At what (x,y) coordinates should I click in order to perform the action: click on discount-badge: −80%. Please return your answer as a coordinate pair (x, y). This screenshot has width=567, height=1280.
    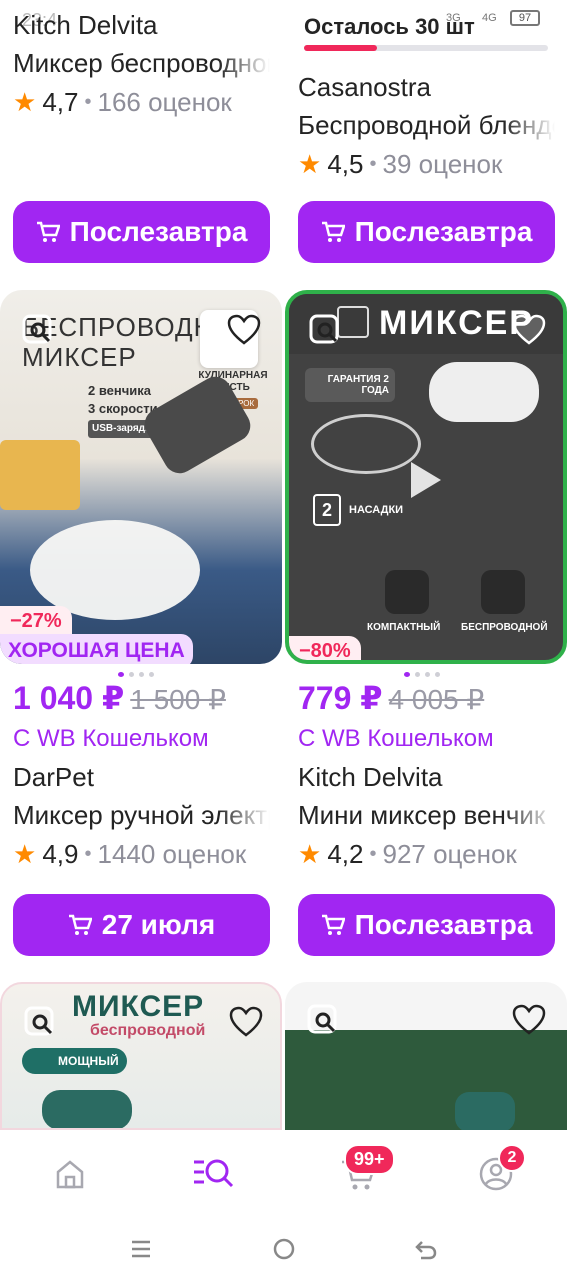
    Looking at the image, I should click on (325, 648).